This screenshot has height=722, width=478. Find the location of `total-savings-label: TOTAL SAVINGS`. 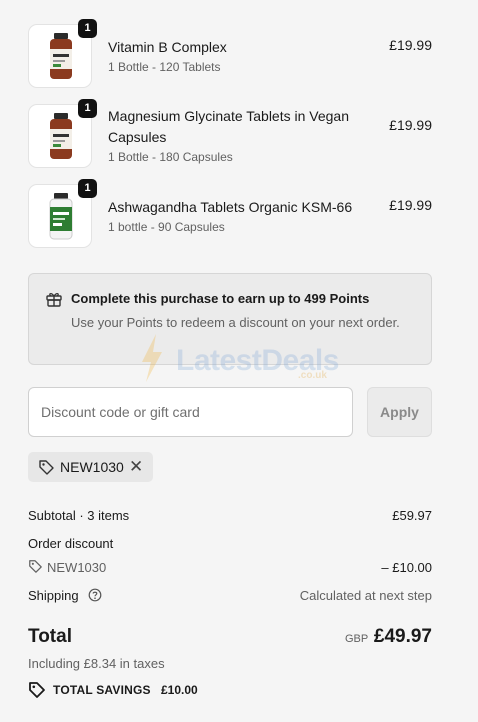

total-savings-label: TOTAL SAVINGS is located at coordinates (102, 690).